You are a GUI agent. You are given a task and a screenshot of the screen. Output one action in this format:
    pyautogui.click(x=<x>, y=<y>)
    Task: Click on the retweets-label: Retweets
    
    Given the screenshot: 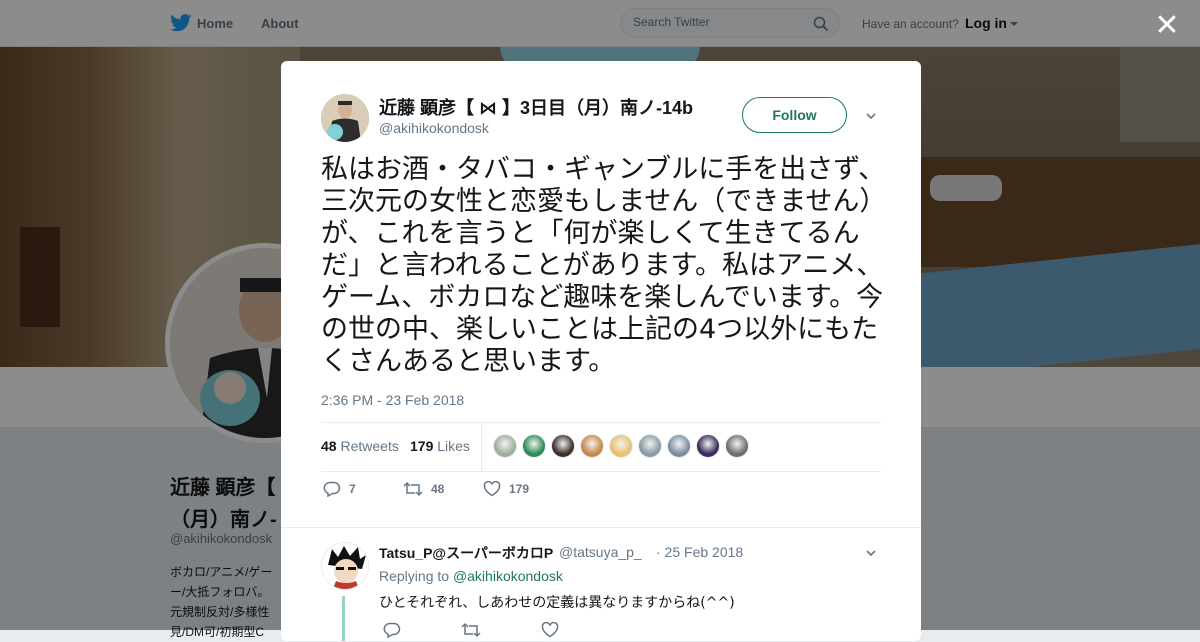 What is the action you would take?
    pyautogui.click(x=369, y=446)
    